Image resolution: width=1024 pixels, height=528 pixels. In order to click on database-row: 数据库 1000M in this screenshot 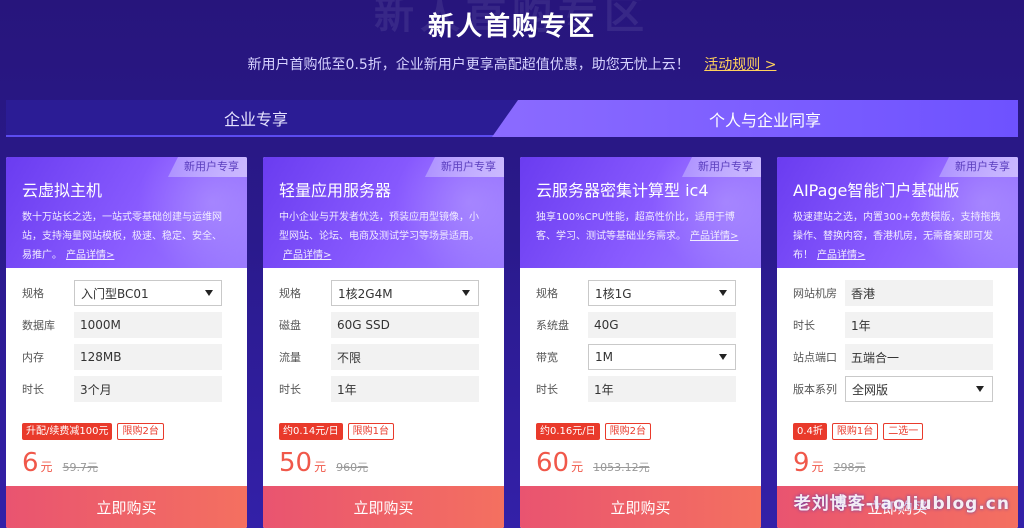, I will do `click(126, 325)`.